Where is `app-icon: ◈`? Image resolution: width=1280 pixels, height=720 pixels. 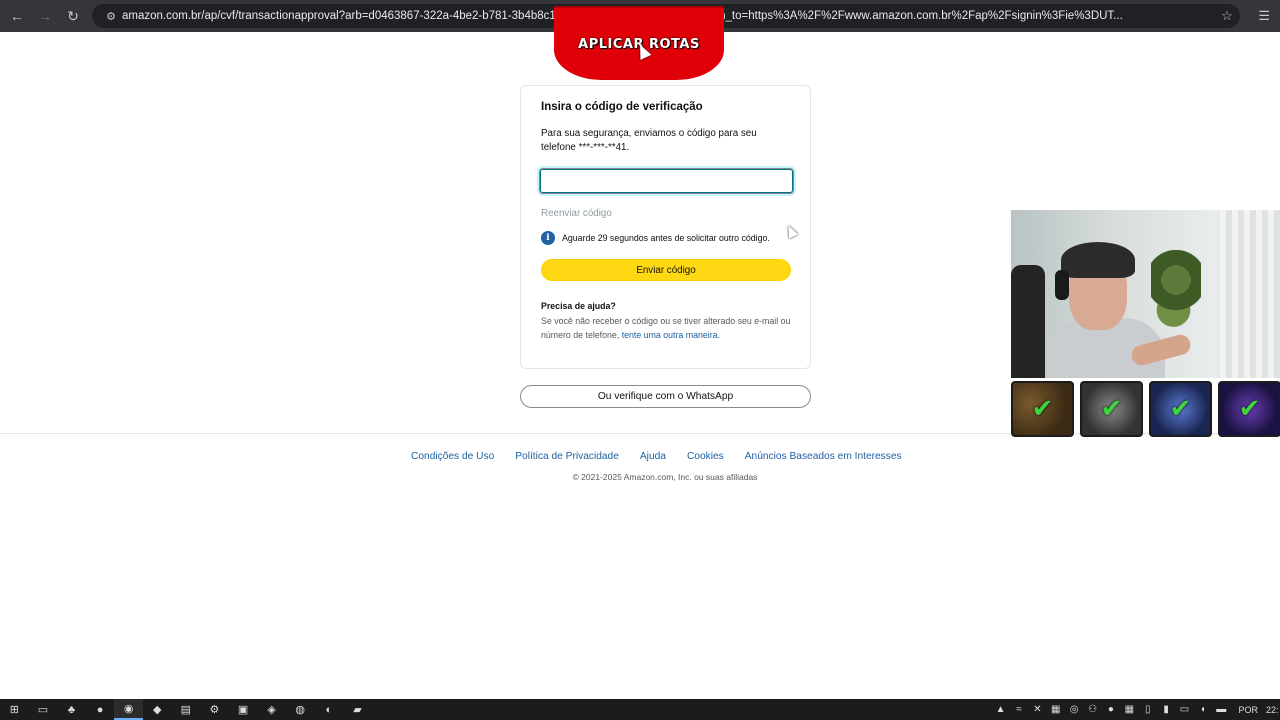
app-icon: ◈ is located at coordinates (271, 709).